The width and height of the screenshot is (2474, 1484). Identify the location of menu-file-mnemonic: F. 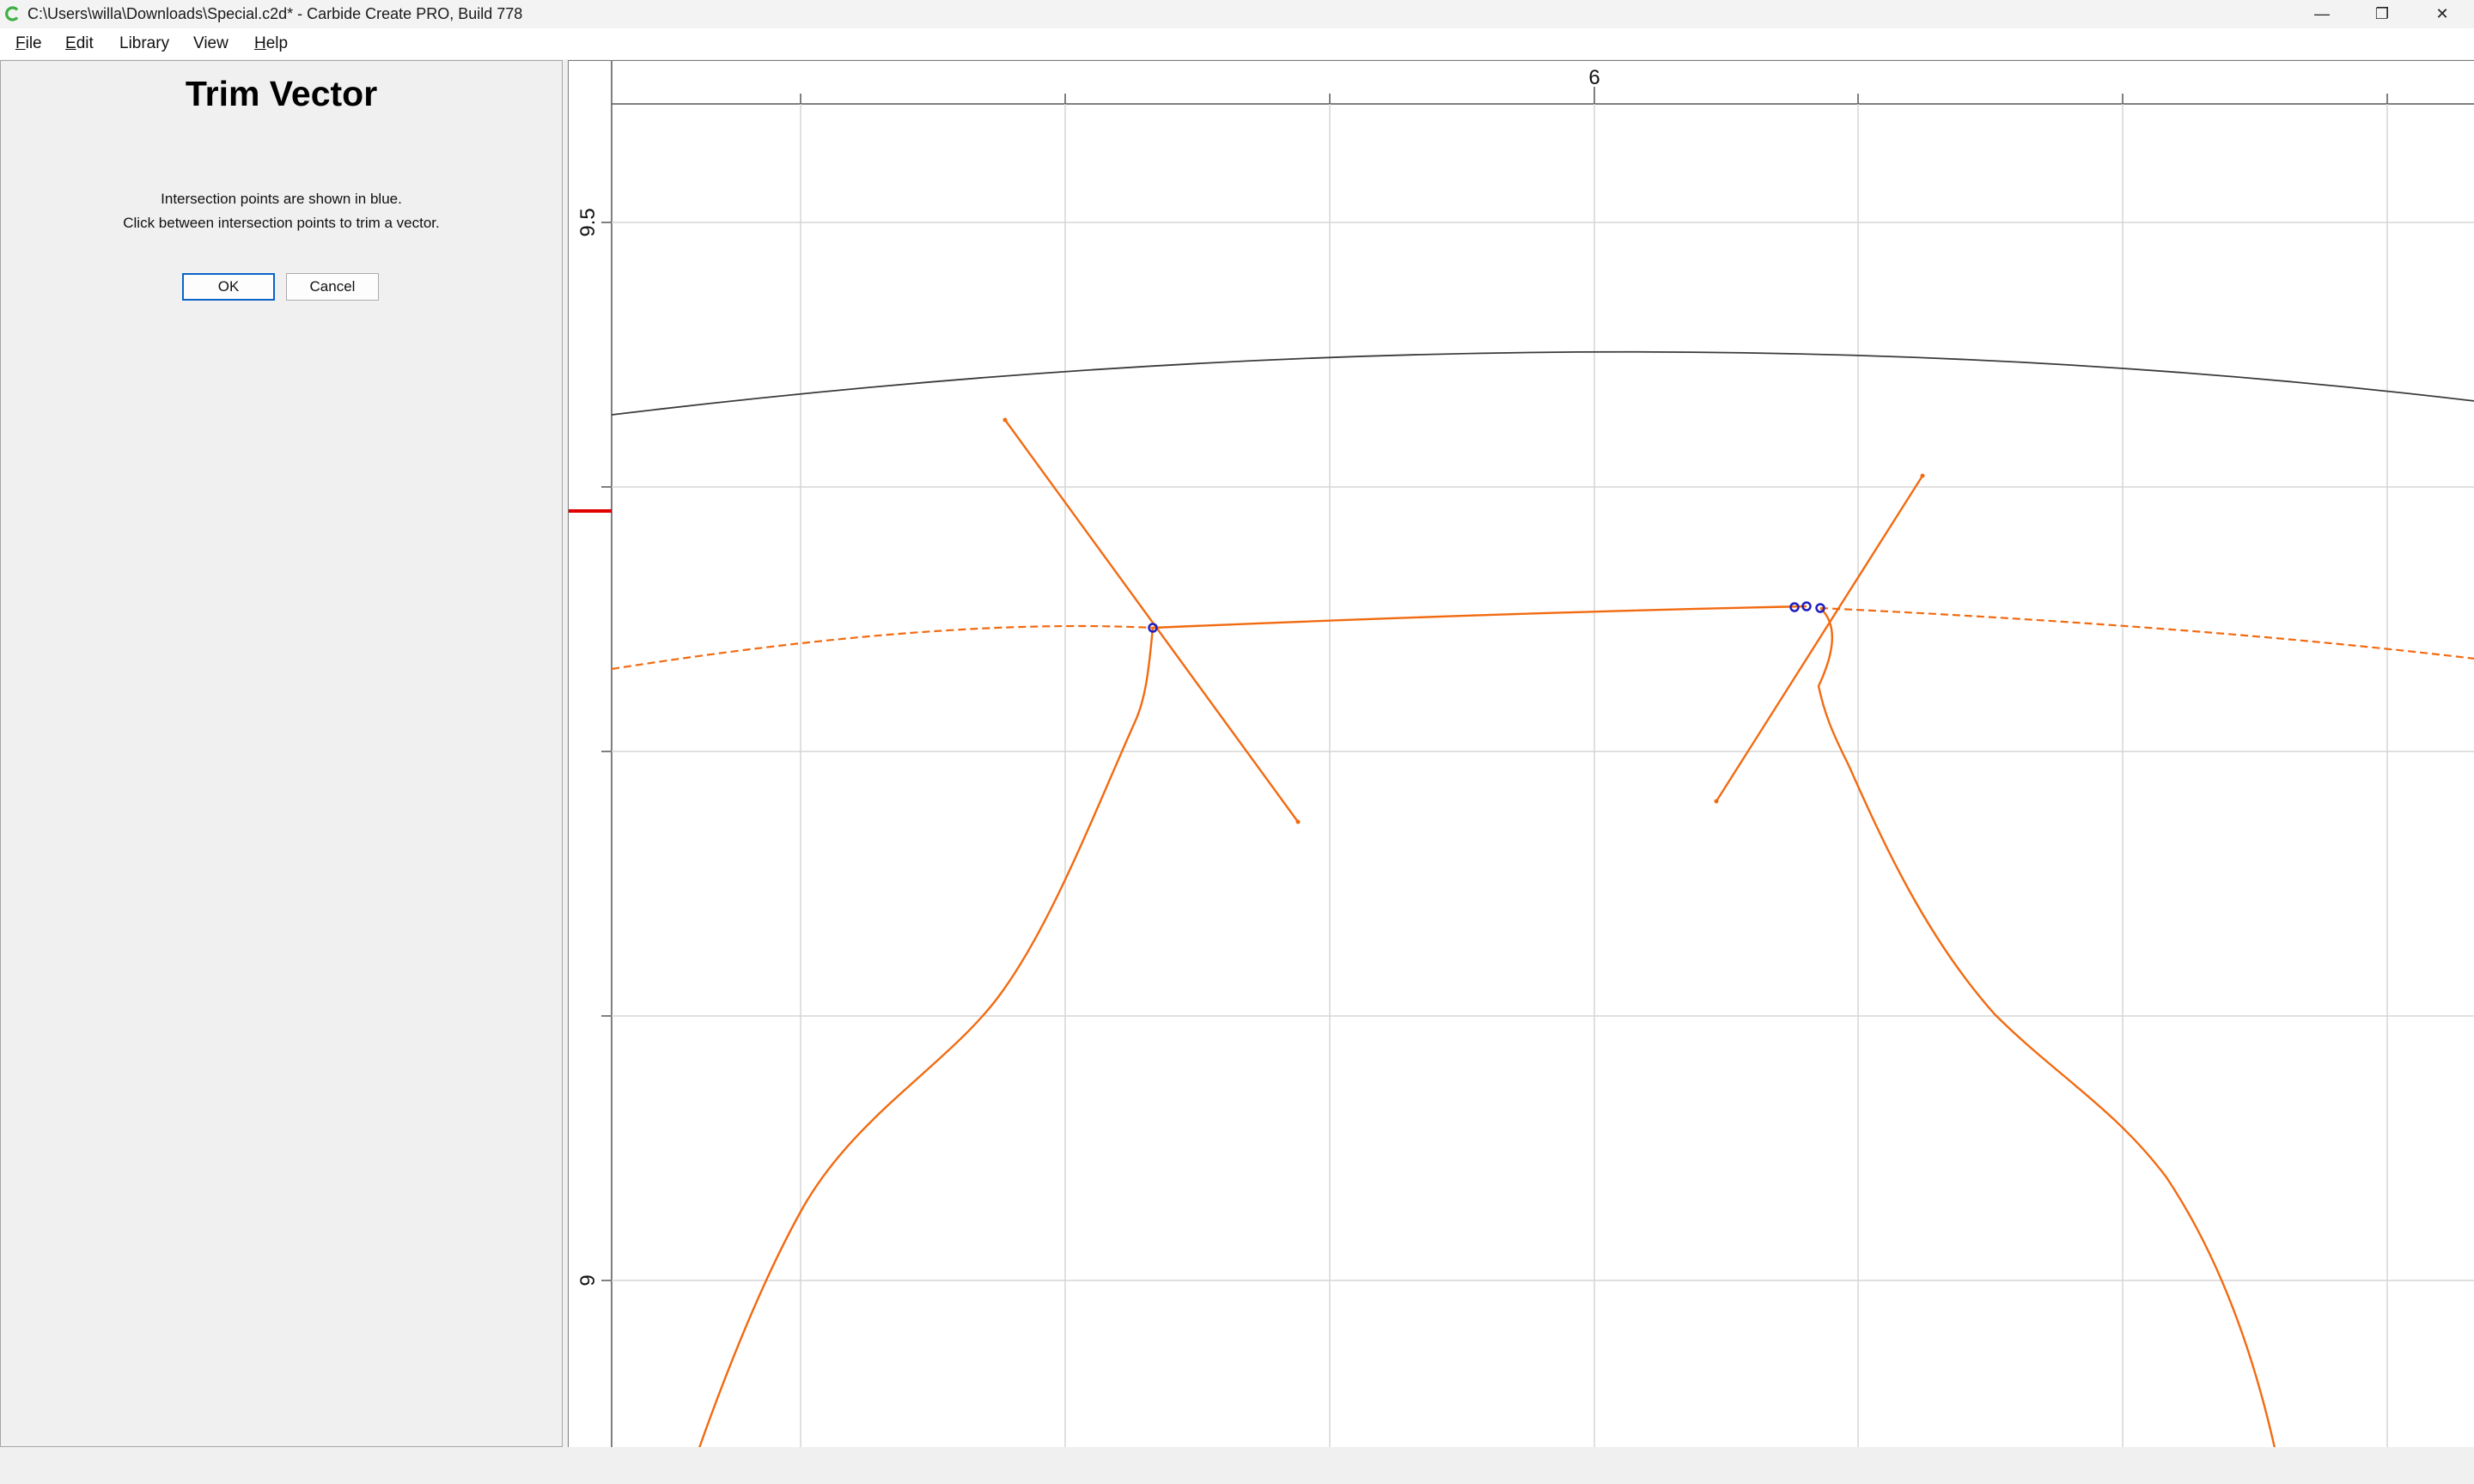
(20, 43).